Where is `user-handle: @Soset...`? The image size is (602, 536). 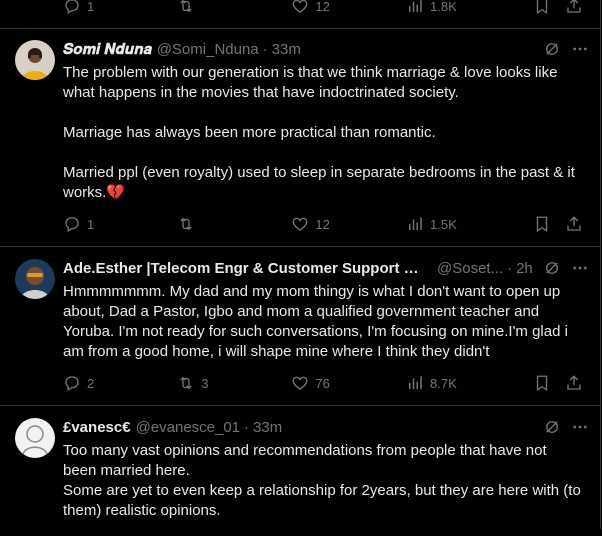
user-handle: @Soset... is located at coordinates (470, 268).